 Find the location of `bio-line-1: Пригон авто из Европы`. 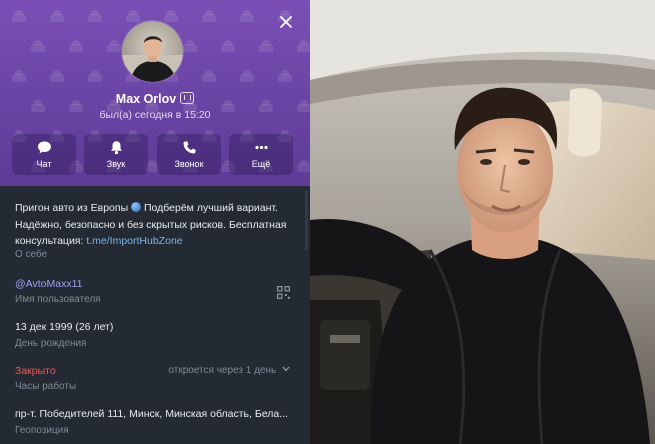

bio-line-1: Пригон авто из Европы is located at coordinates (72, 208).